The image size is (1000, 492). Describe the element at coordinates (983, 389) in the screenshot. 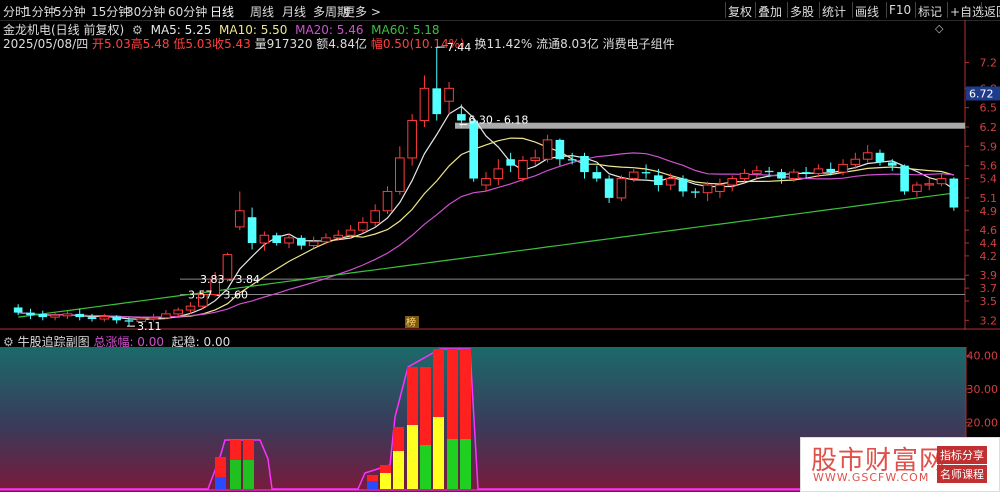

I see `sub-tick-label: 30.00` at that location.